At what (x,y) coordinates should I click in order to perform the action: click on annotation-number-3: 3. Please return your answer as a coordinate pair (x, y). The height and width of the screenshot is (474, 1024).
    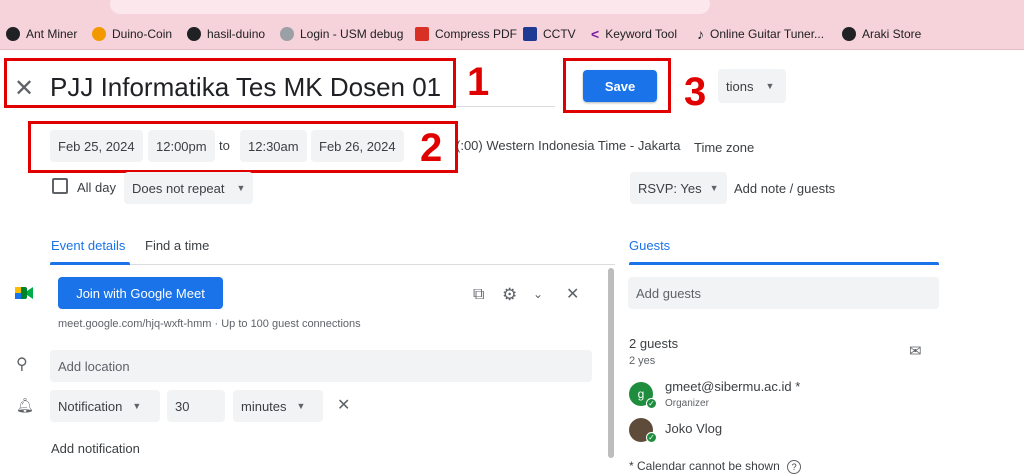
    Looking at the image, I should click on (695, 92).